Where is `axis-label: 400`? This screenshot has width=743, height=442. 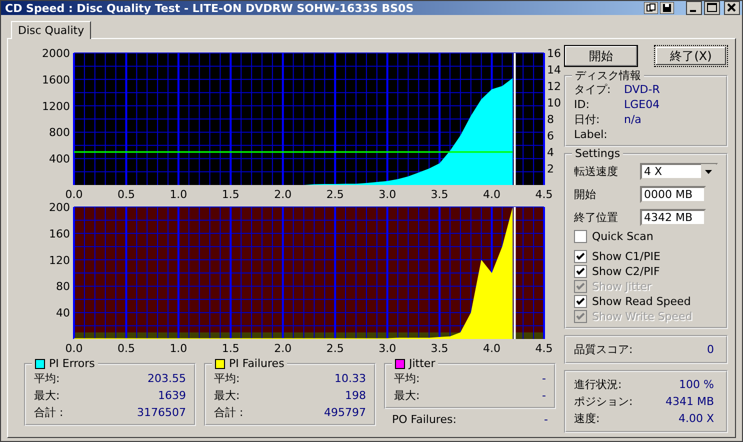 axis-label: 400 is located at coordinates (59, 159).